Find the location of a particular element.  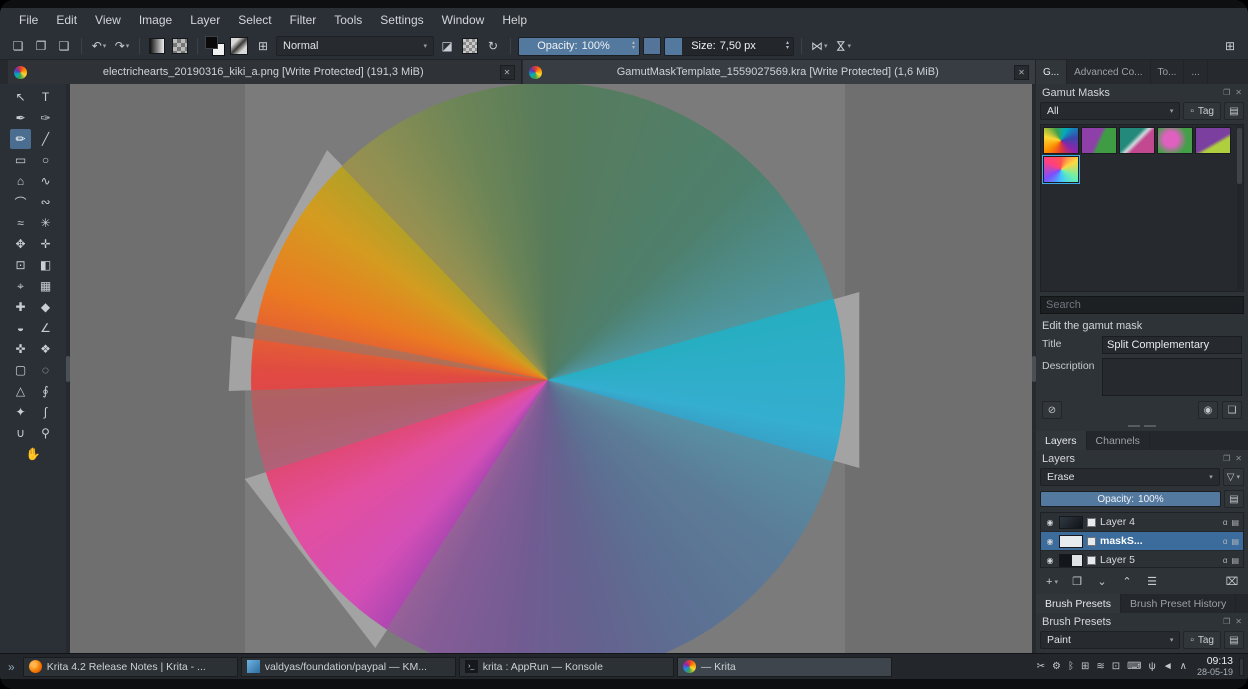

layer-filter-button: ▽ ▾ is located at coordinates (1233, 477).